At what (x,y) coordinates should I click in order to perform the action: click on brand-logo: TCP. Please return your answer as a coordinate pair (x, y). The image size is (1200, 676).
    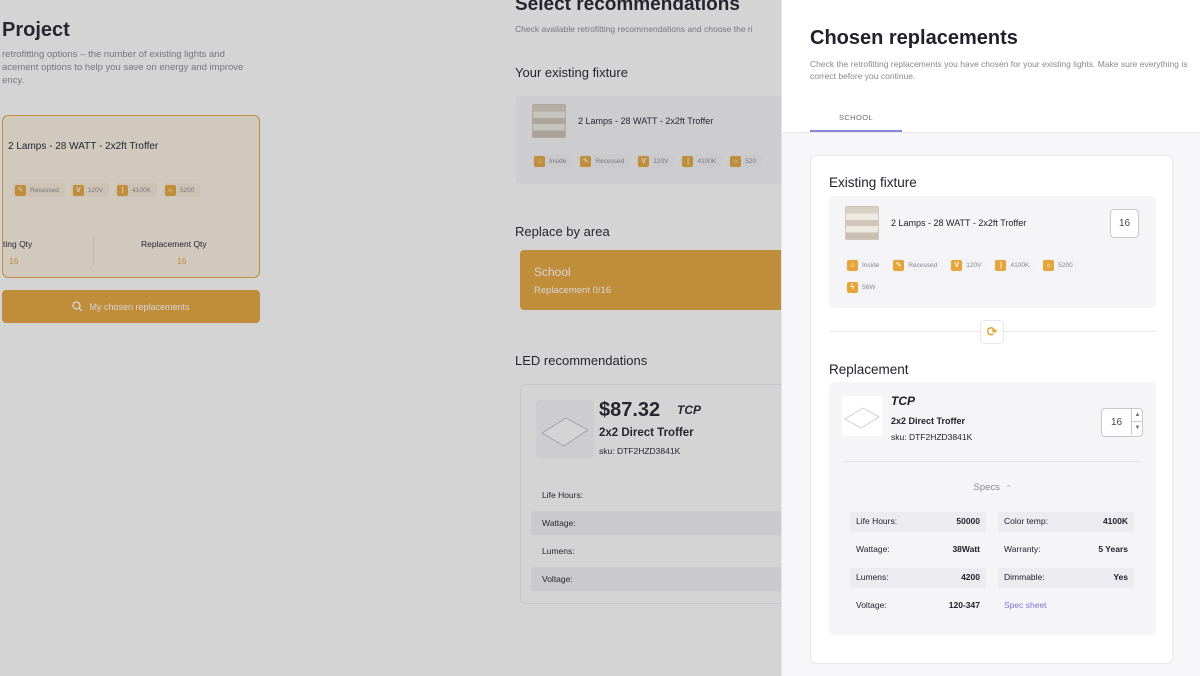
    Looking at the image, I should click on (903, 401).